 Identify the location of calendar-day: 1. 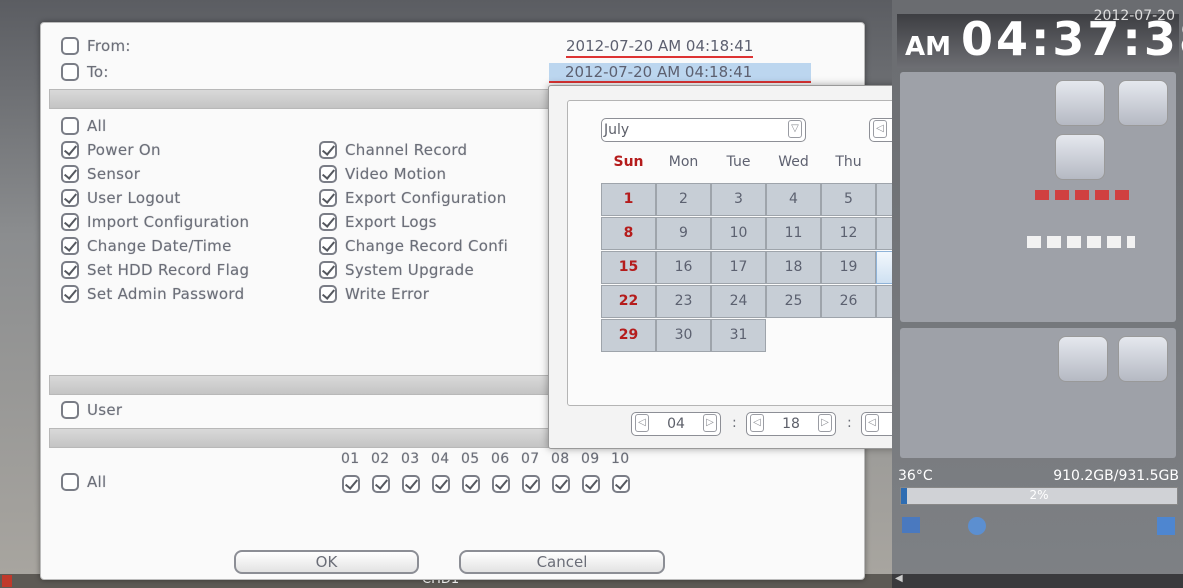
(628, 199).